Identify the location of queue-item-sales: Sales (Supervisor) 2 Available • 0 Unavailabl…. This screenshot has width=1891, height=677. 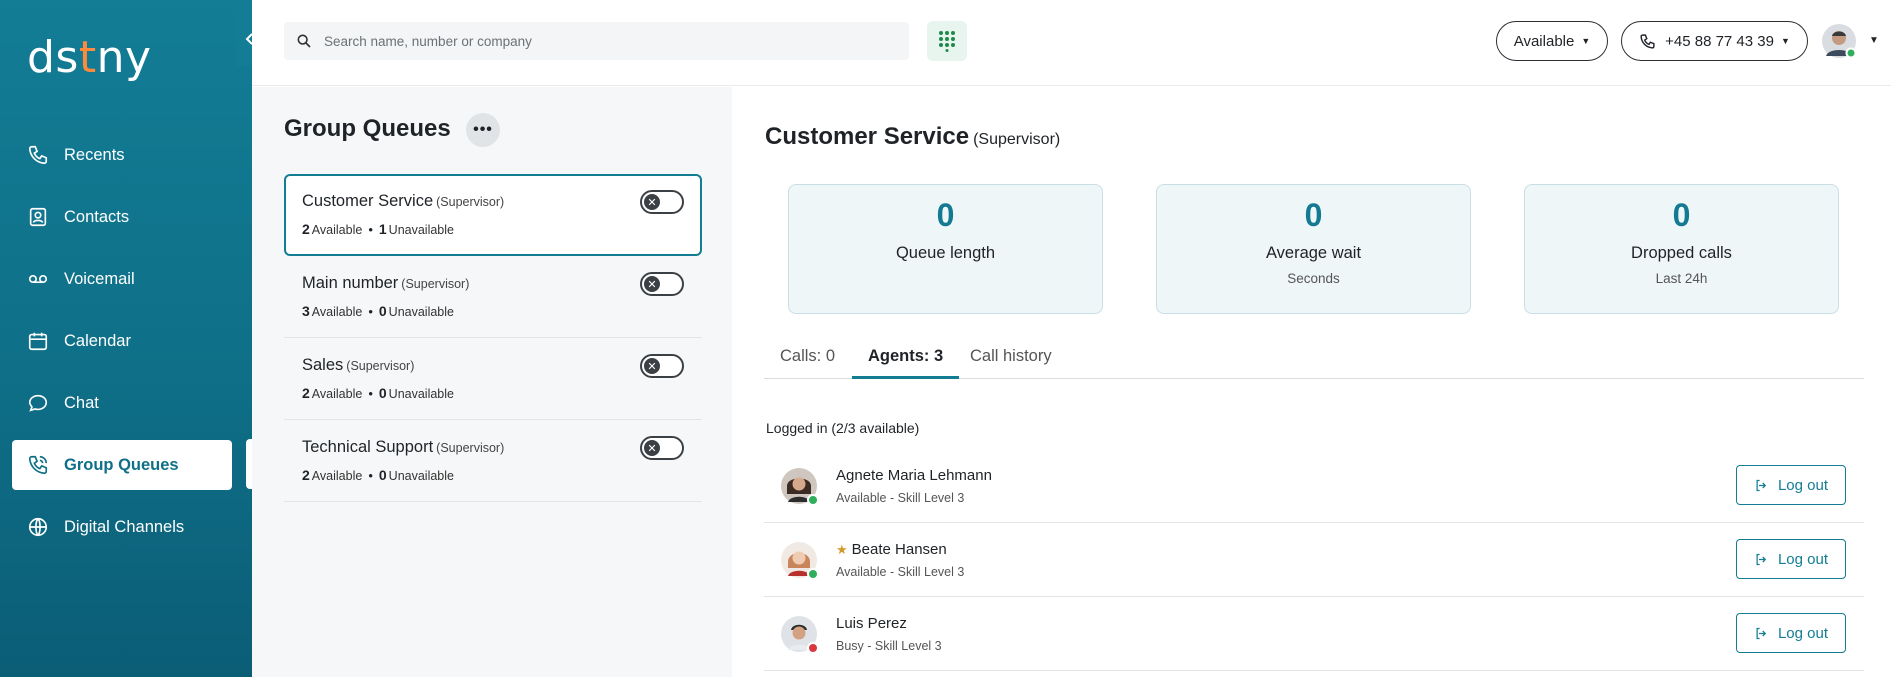
(493, 379).